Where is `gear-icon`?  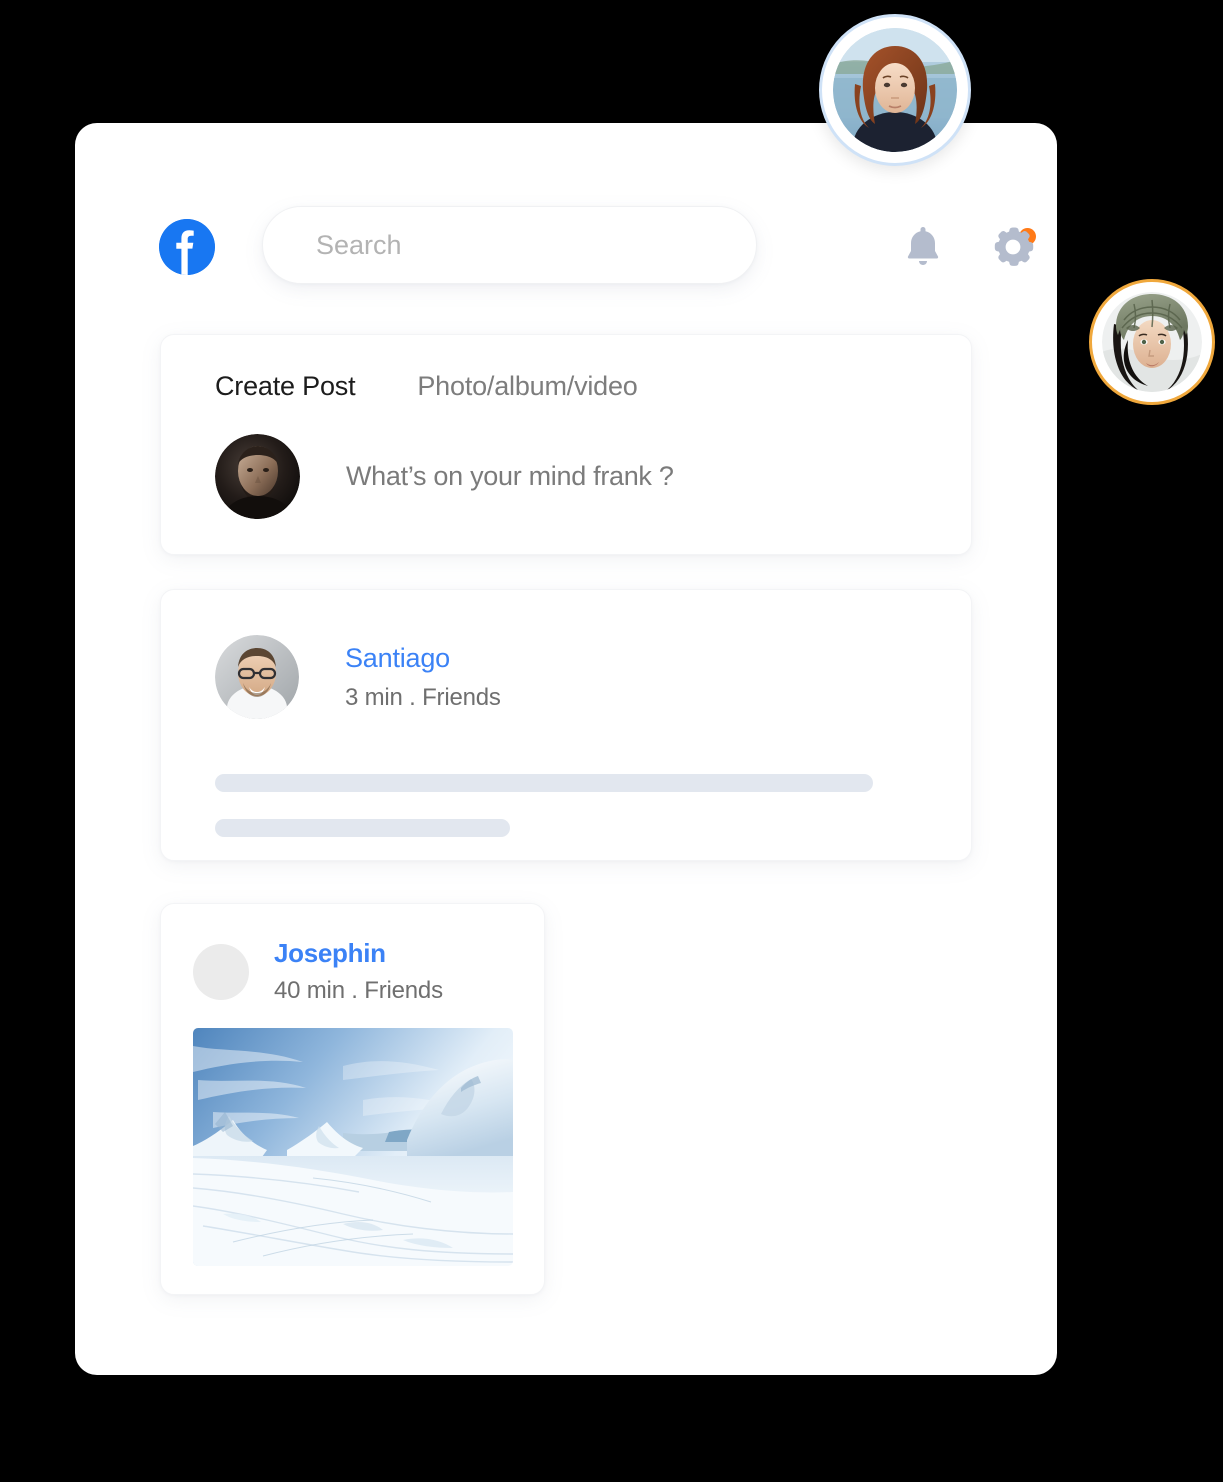
gear-icon is located at coordinates (1013, 247).